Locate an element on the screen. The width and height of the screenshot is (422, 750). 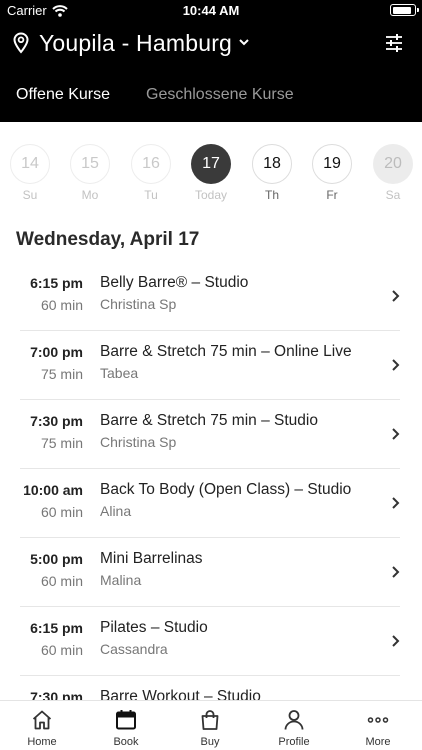
class-title: Belly Barre® – Studio is located at coordinates (174, 282).